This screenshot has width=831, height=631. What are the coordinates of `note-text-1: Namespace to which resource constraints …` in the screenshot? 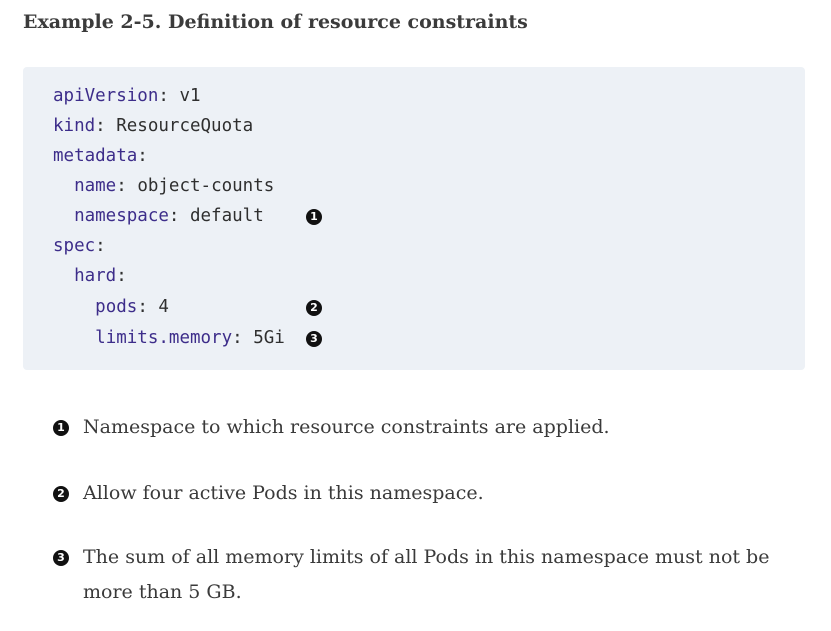 It's located at (346, 427).